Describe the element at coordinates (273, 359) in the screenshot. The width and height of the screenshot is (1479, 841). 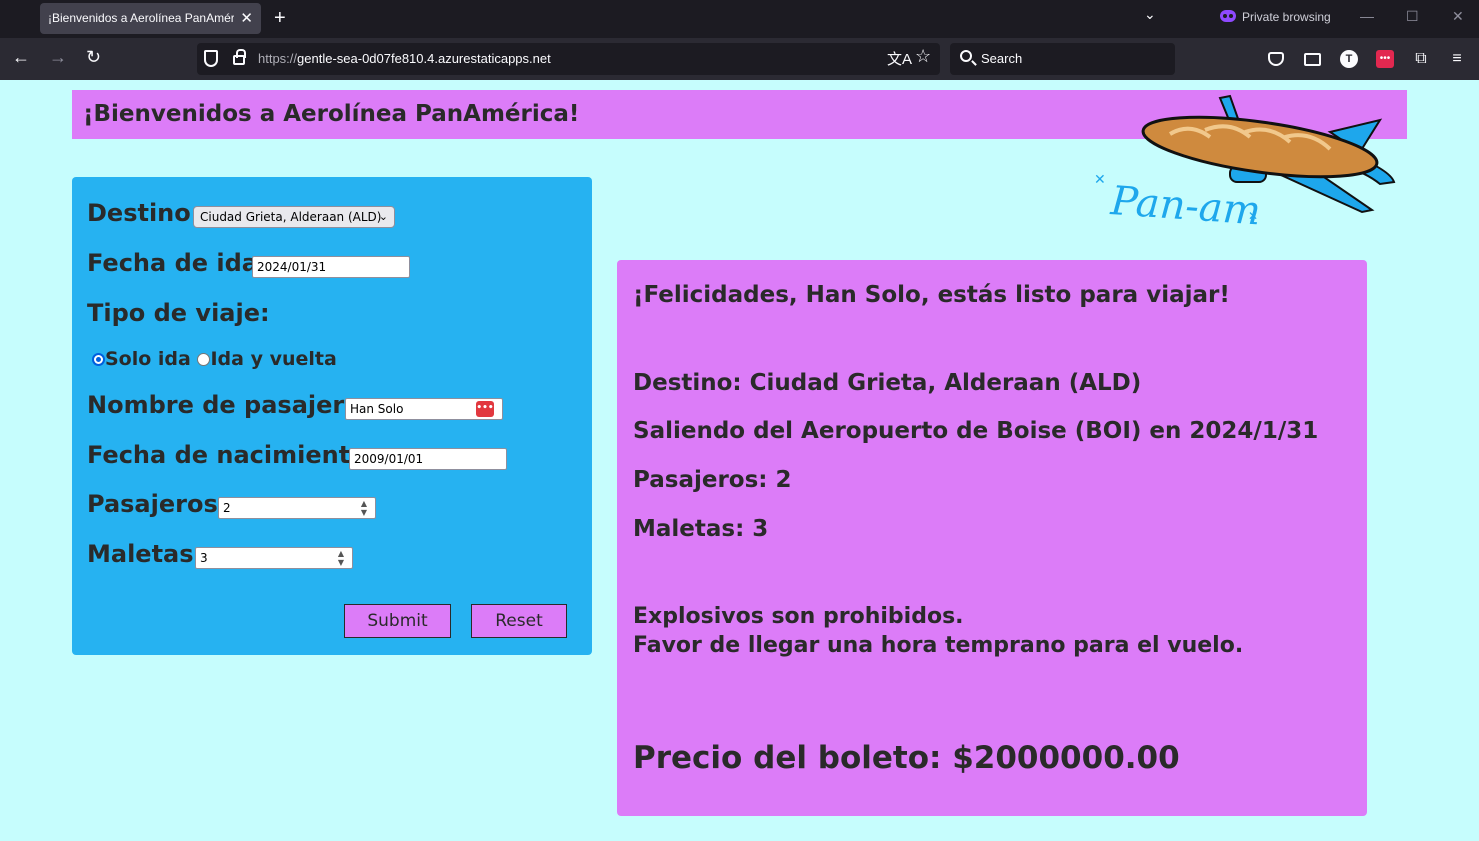
I see `ida-vuelta-label: Ida y vuelta` at that location.